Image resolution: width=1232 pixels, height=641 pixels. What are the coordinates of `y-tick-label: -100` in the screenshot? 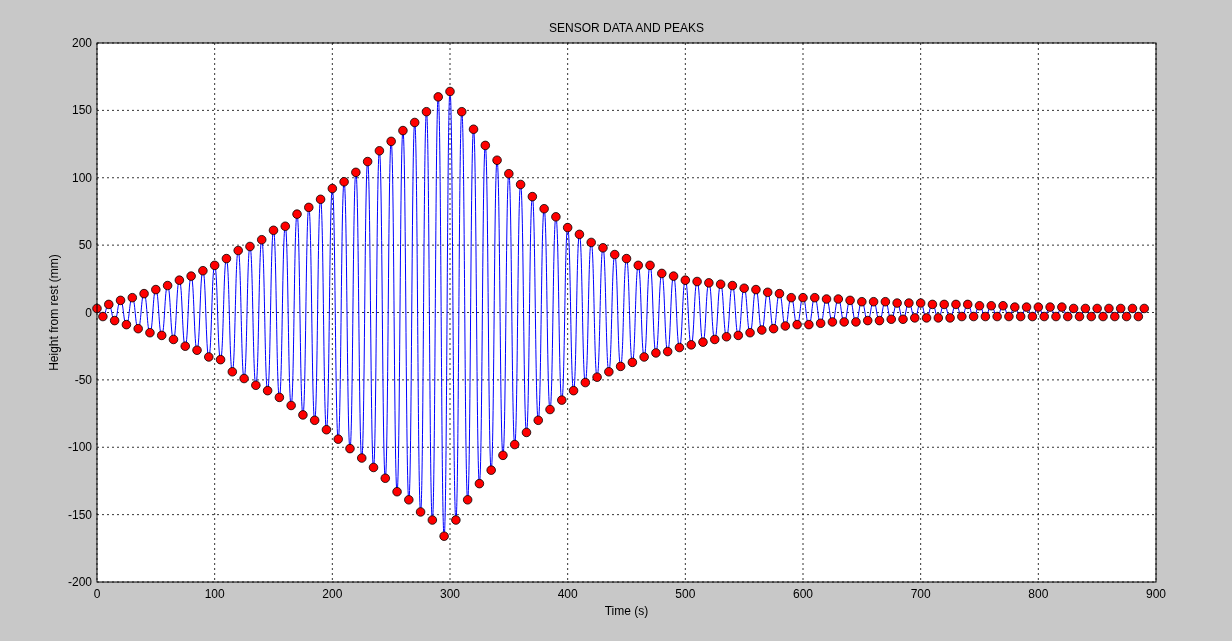 It's located at (79, 447).